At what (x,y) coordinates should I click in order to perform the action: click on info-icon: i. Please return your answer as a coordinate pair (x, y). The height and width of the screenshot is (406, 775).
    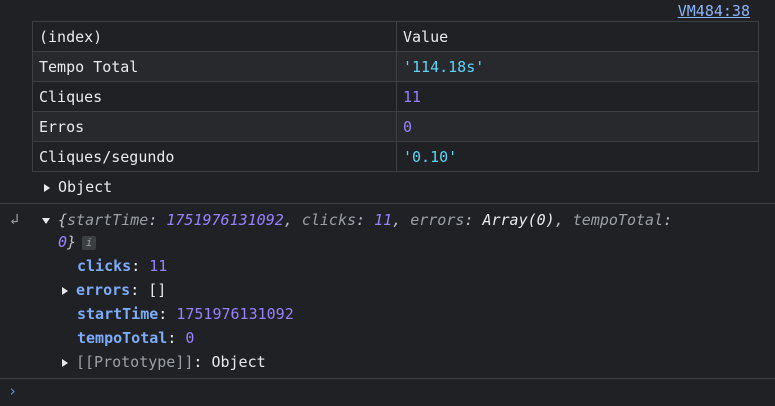
    Looking at the image, I should click on (89, 242).